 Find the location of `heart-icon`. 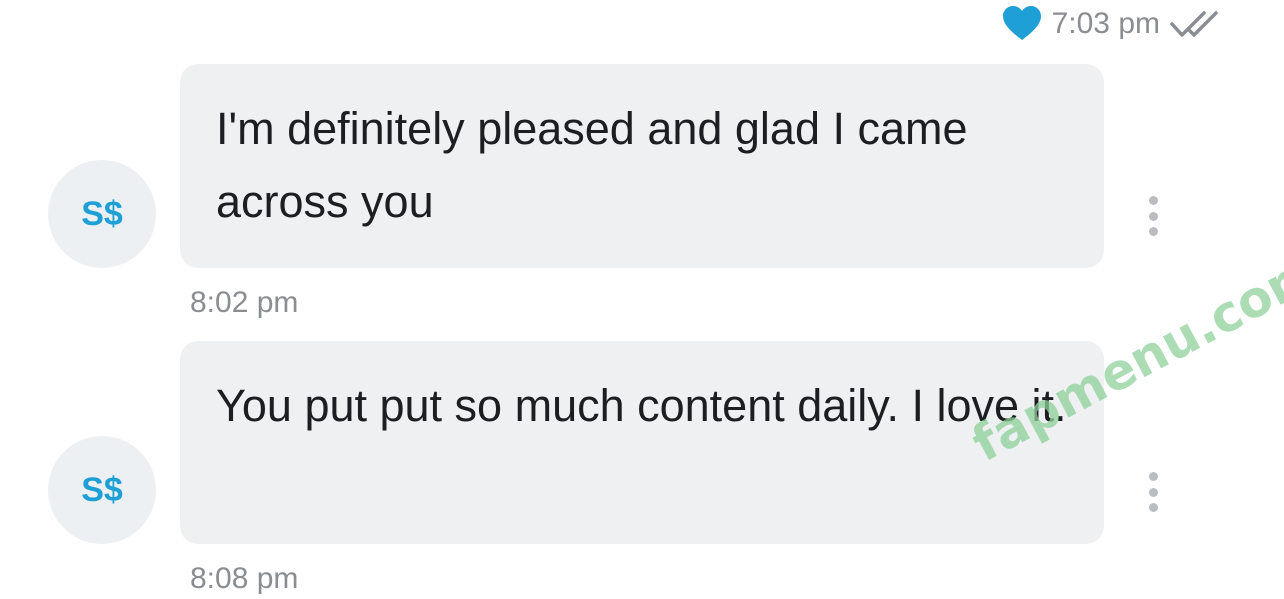

heart-icon is located at coordinates (1022, 24).